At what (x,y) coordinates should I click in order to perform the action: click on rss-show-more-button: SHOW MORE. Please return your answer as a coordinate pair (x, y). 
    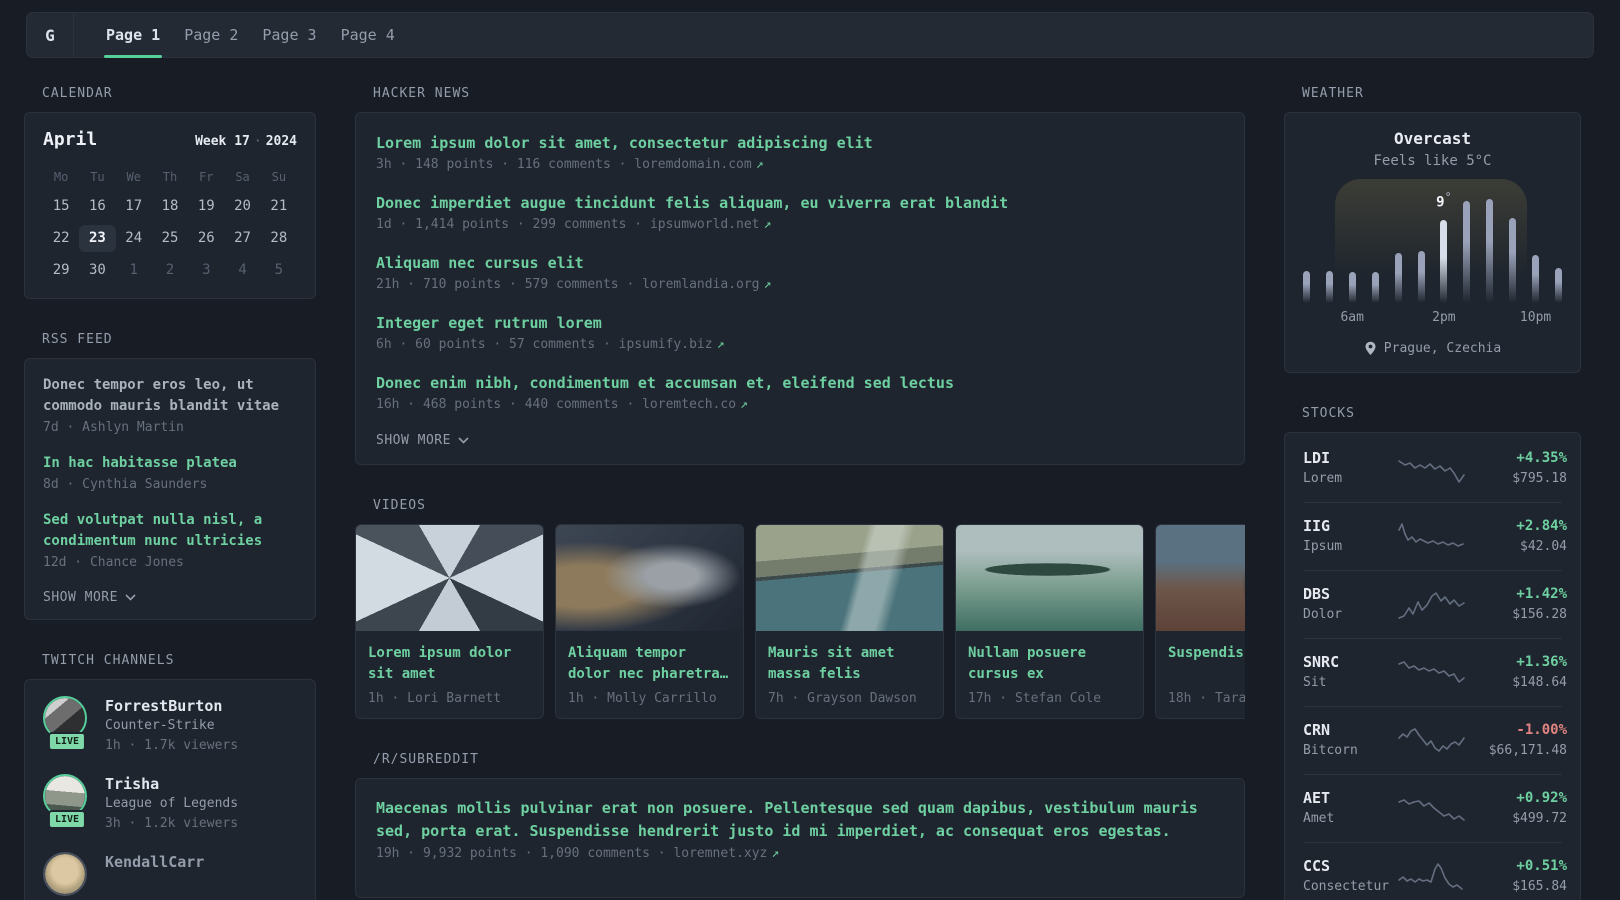
    Looking at the image, I should click on (170, 597).